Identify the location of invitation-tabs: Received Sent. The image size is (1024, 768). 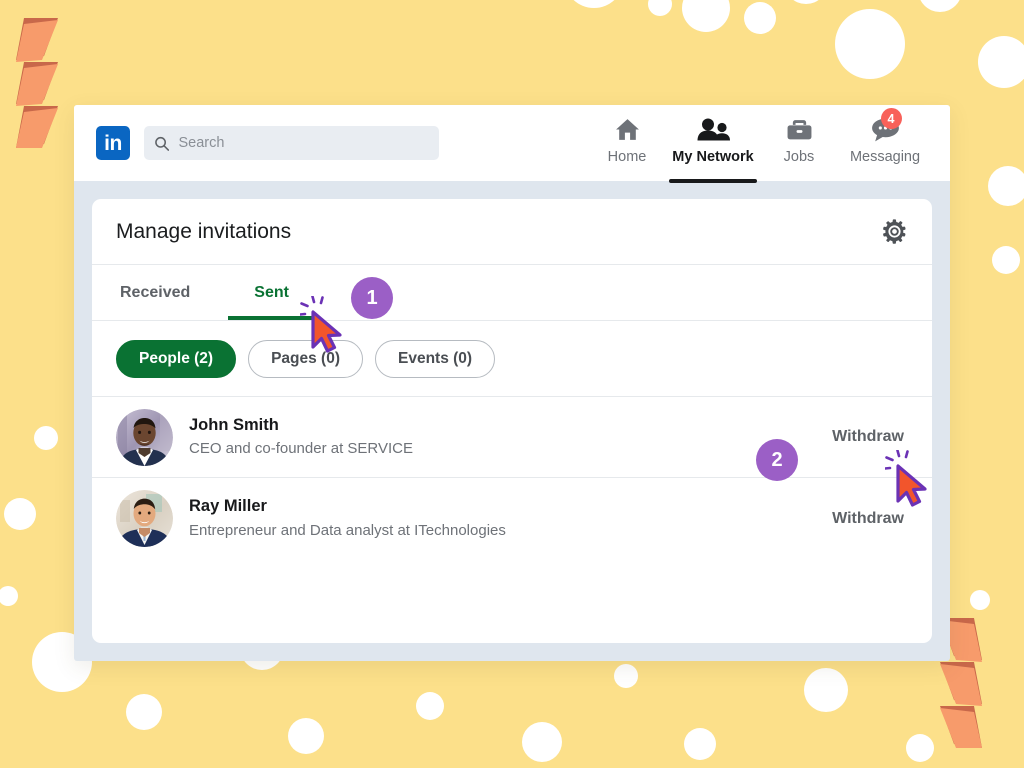
(512, 293).